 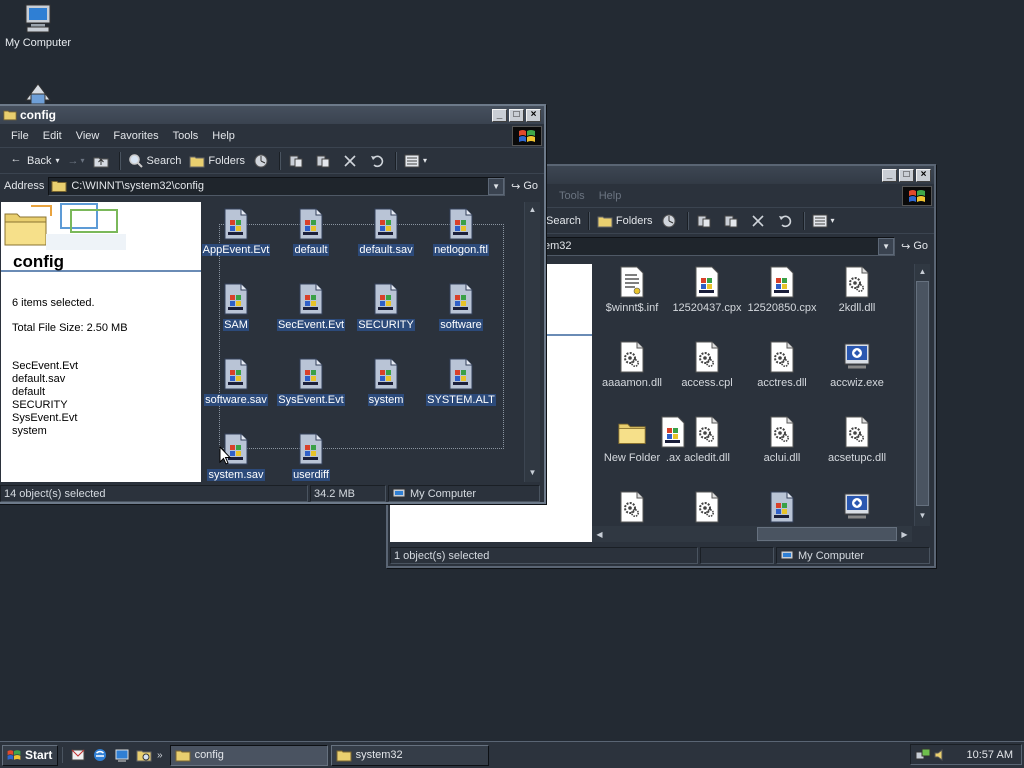 I want to click on outlook-icon, so click(x=78, y=755).